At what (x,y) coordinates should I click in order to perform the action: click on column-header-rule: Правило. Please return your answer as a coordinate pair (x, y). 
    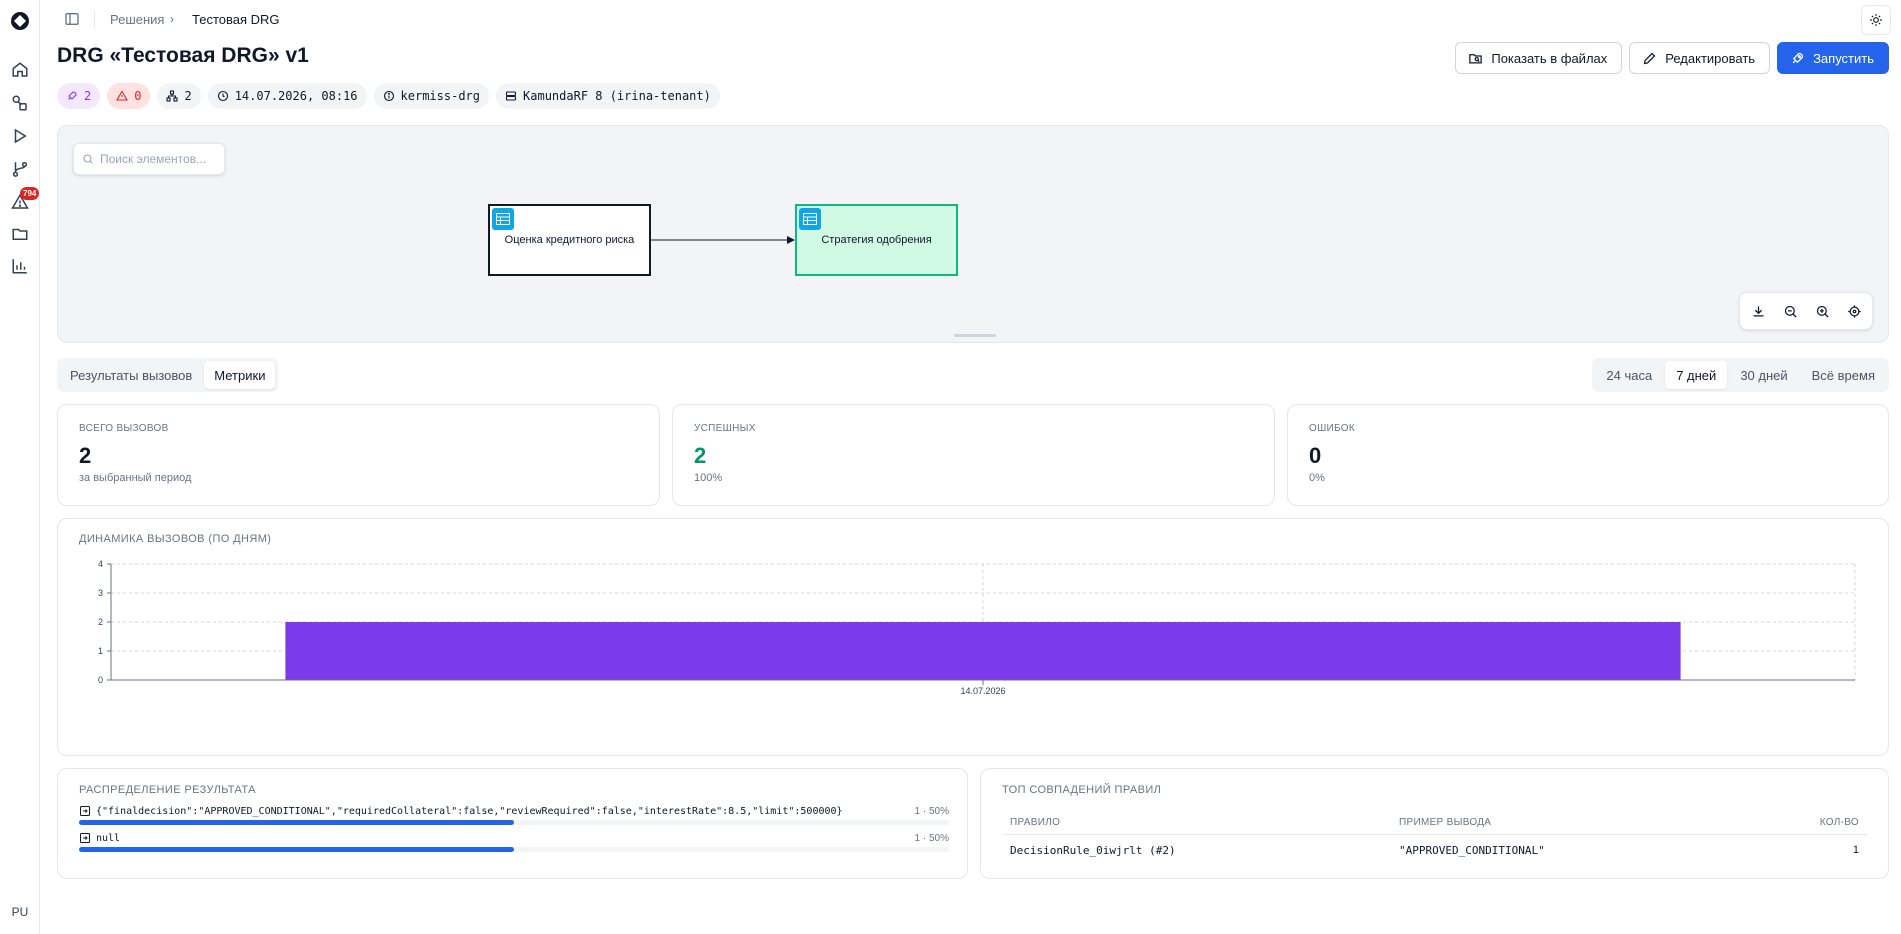
    Looking at the image, I should click on (1035, 822).